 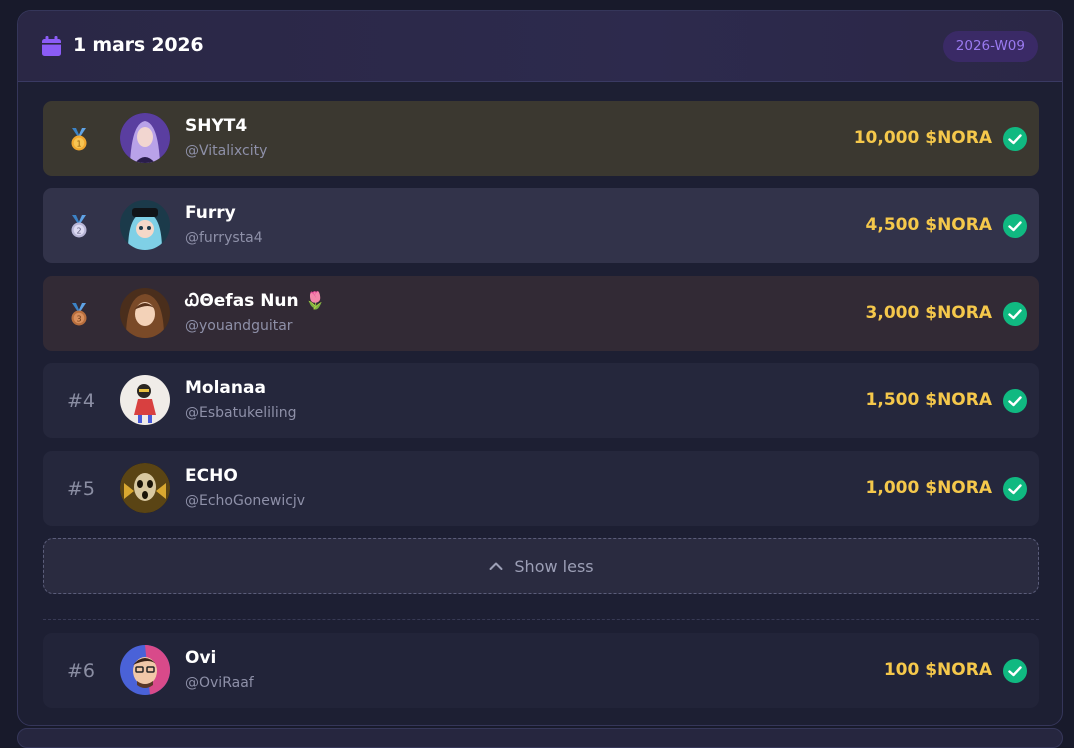 What do you see at coordinates (541, 488) in the screenshot?
I see `leaderboard-row: #5 ECHO @EchoGonewicjv 1,000 $NORA` at bounding box center [541, 488].